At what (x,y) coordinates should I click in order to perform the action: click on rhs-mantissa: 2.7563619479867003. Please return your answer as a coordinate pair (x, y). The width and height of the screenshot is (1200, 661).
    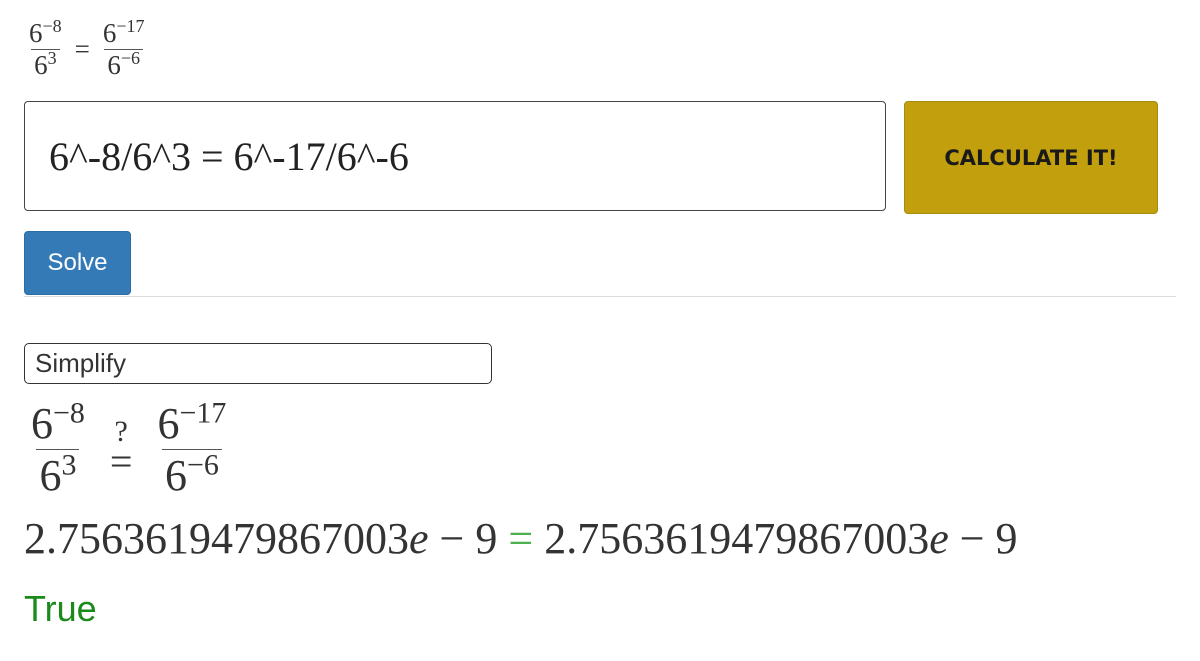
    Looking at the image, I should click on (731, 538).